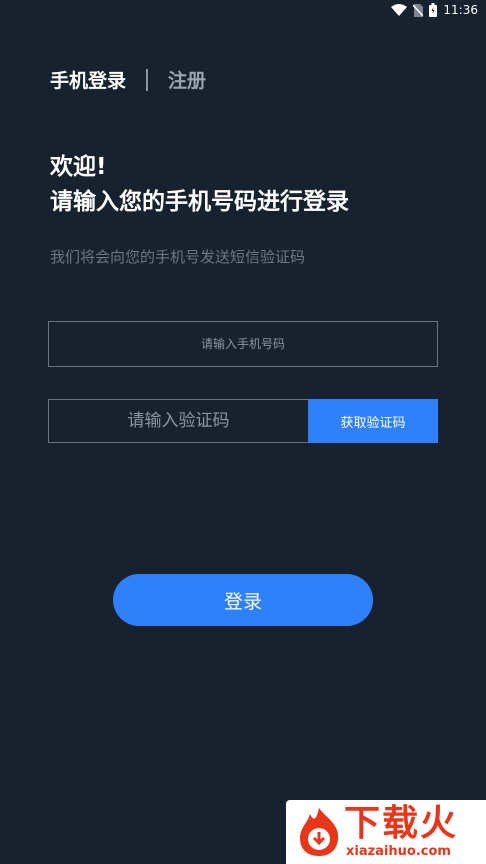 The width and height of the screenshot is (486, 864). I want to click on tab-divider, so click(147, 79).